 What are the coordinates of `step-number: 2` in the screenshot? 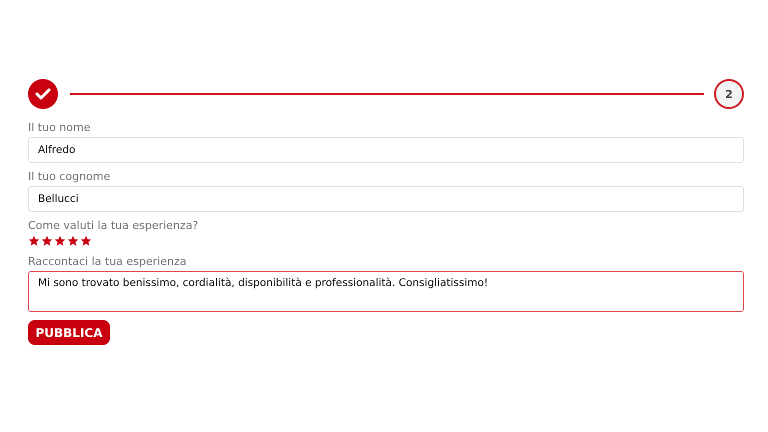 It's located at (729, 94).